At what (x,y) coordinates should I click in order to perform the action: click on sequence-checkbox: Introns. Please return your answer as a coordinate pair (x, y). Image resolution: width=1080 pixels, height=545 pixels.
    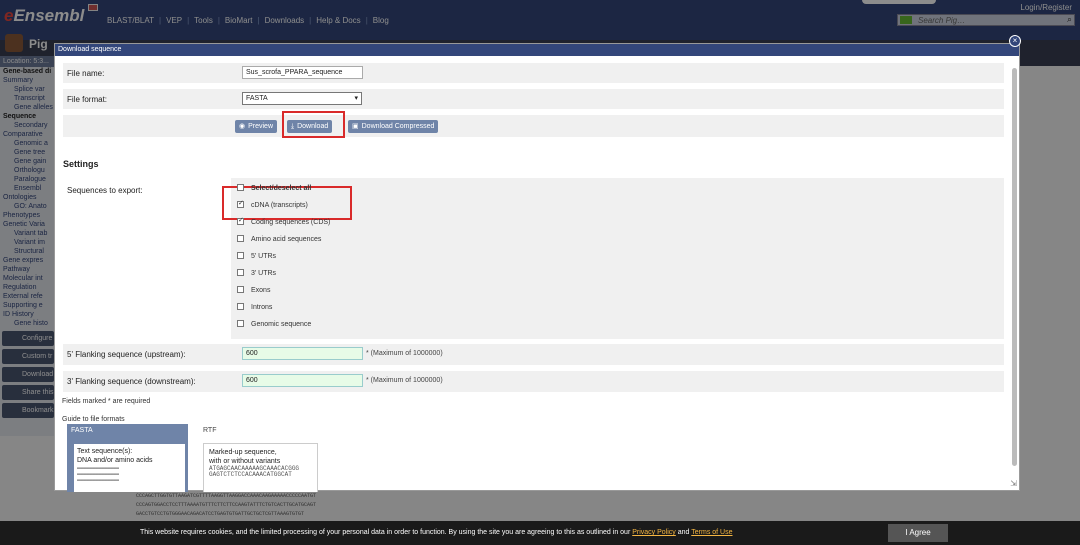
    Looking at the image, I should click on (254, 307).